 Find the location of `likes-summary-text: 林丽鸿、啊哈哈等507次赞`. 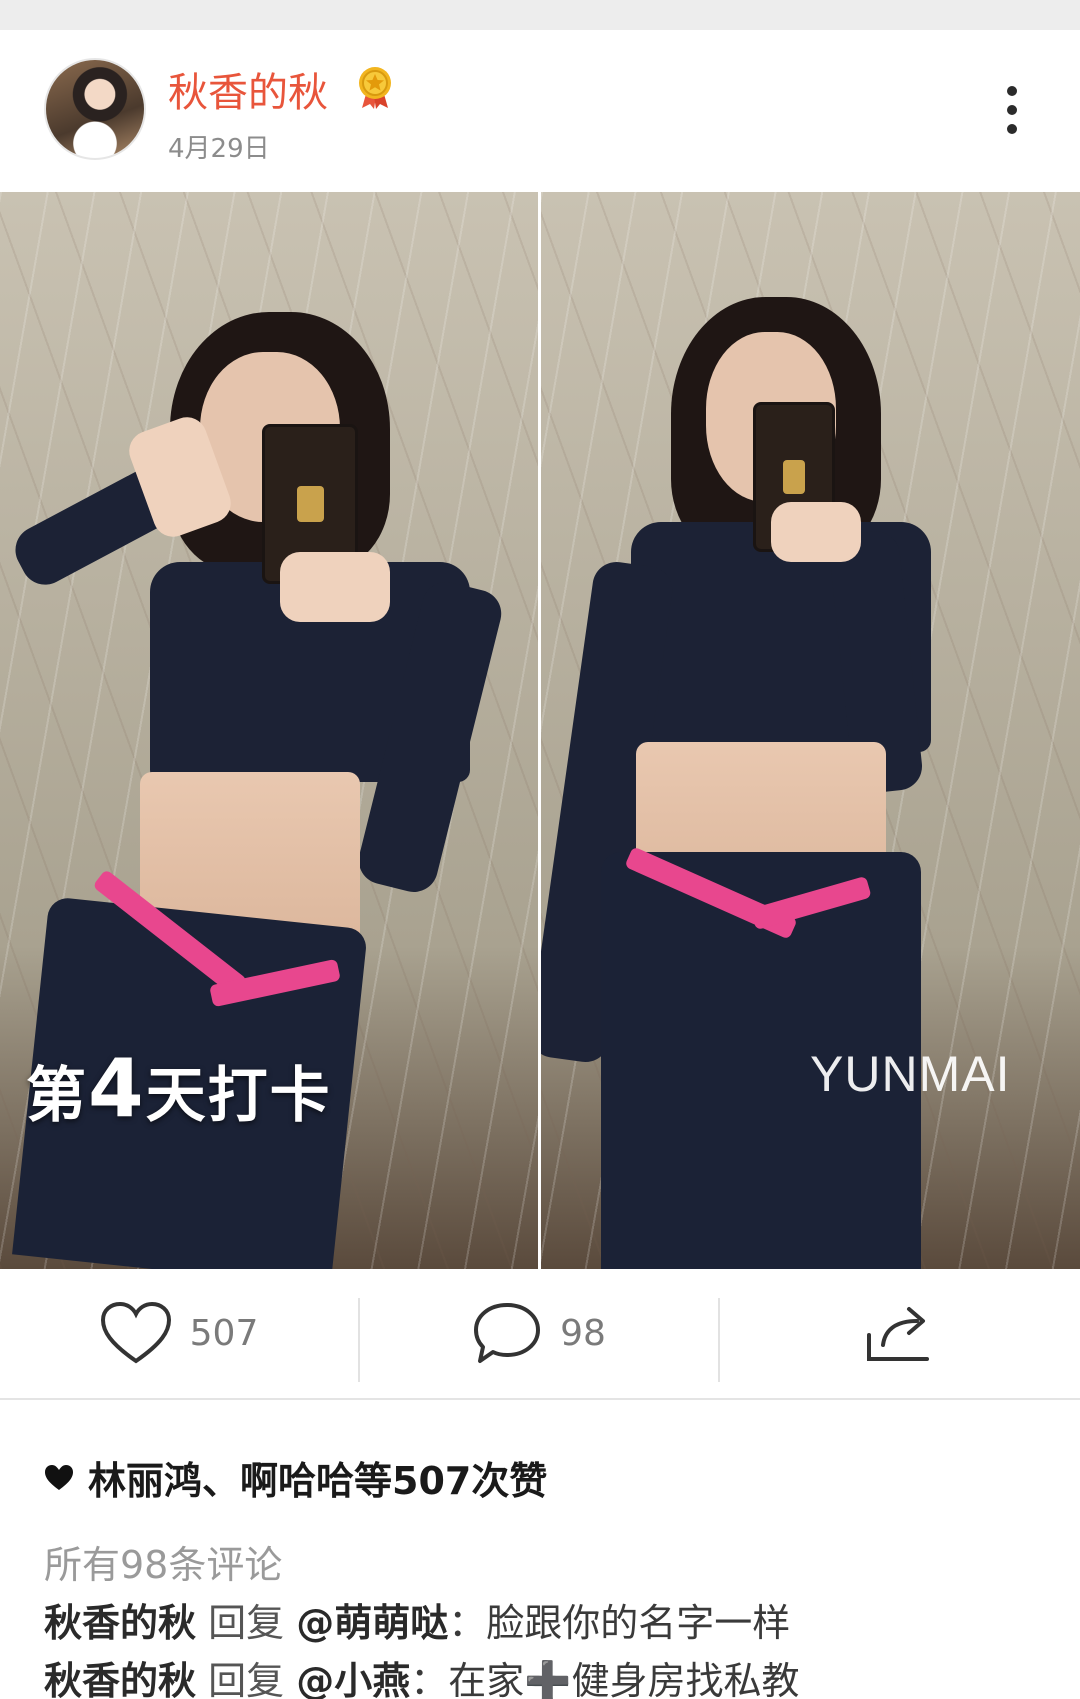

likes-summary-text: 林丽鸿、啊哈哈等507次赞 is located at coordinates (318, 1481).